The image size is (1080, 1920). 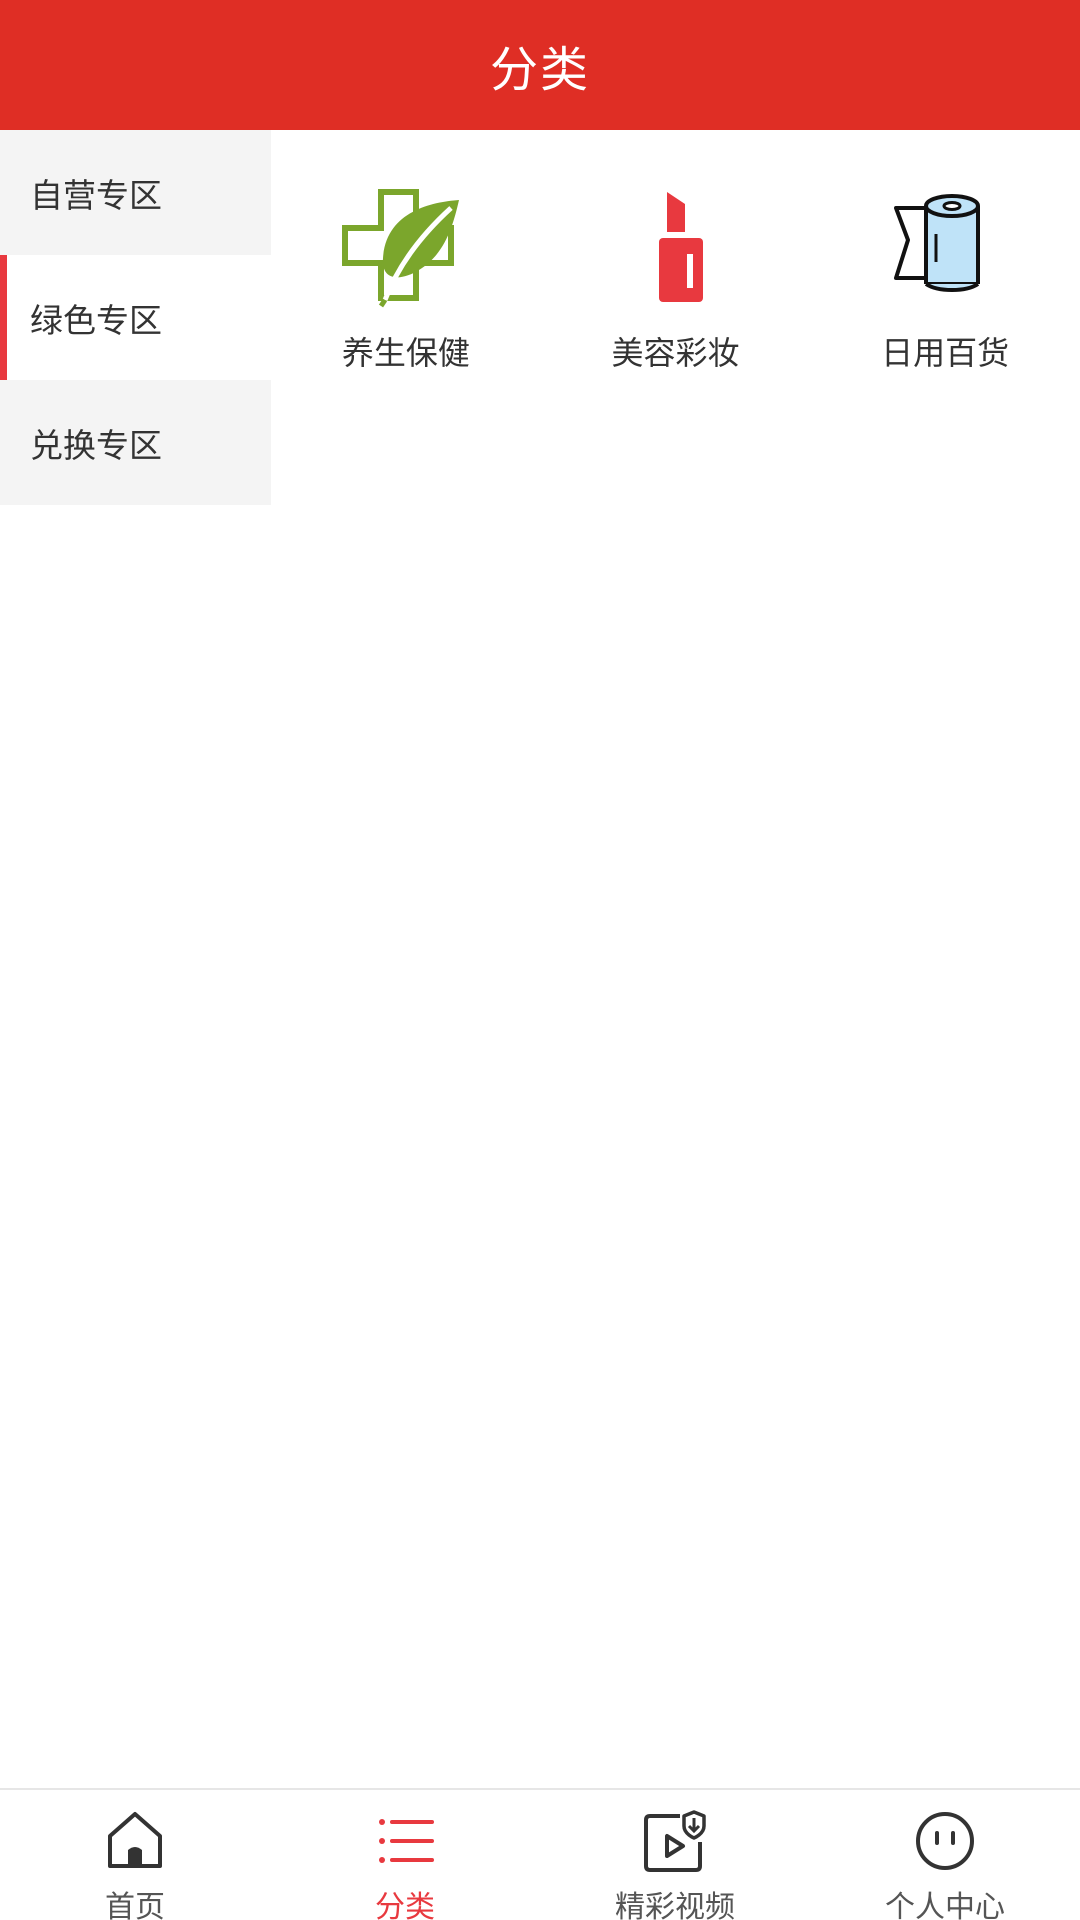 I want to click on home-icon, so click(x=135, y=1841).